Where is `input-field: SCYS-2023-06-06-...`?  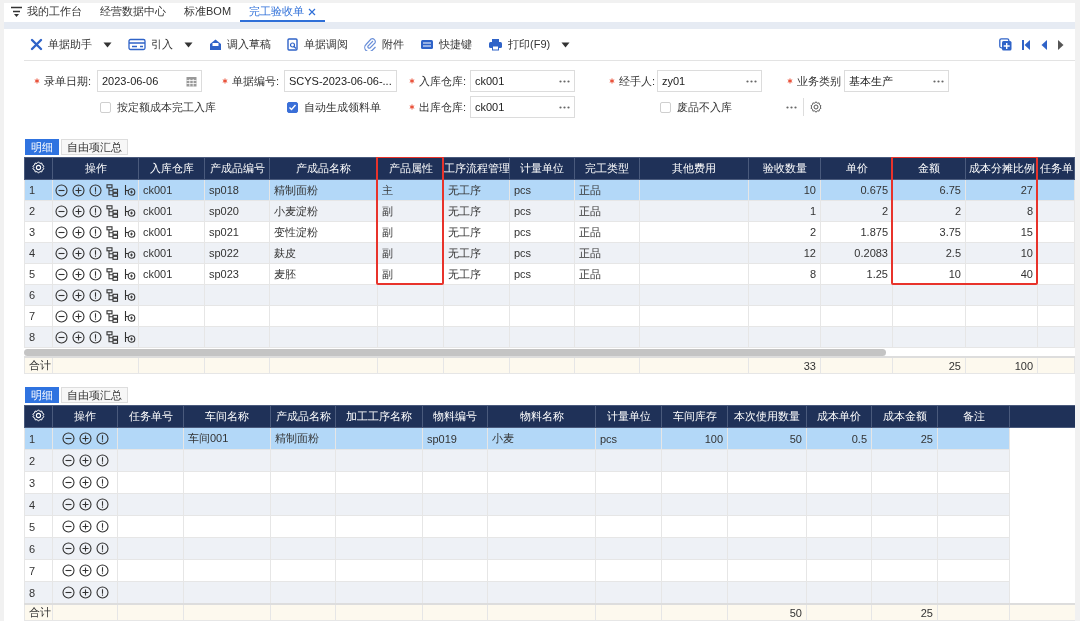
input-field: SCYS-2023-06-06-... is located at coordinates (340, 81).